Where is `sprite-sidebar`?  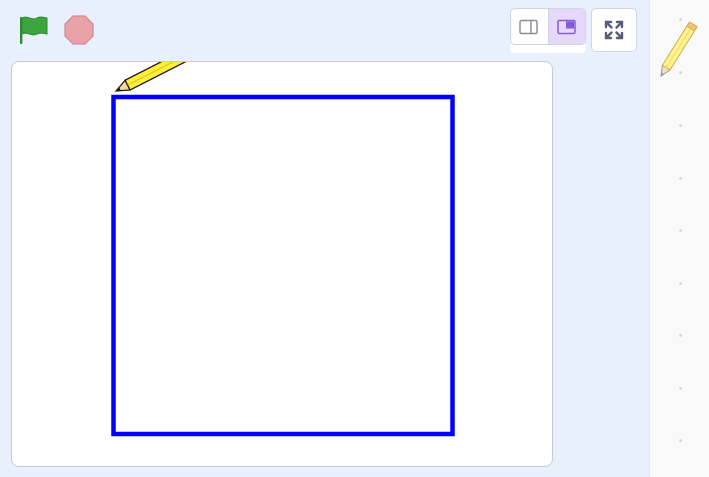
sprite-sidebar is located at coordinates (679, 238).